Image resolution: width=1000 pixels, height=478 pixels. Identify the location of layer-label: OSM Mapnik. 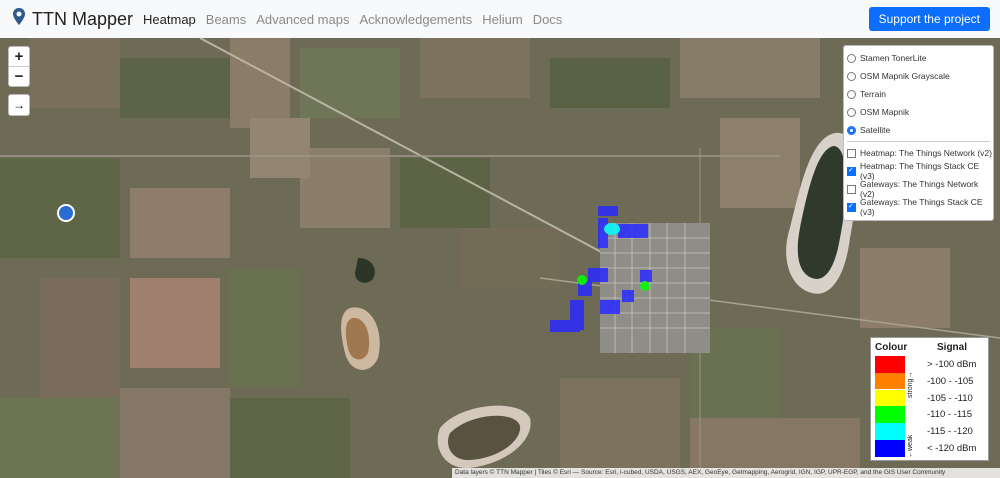
(885, 112).